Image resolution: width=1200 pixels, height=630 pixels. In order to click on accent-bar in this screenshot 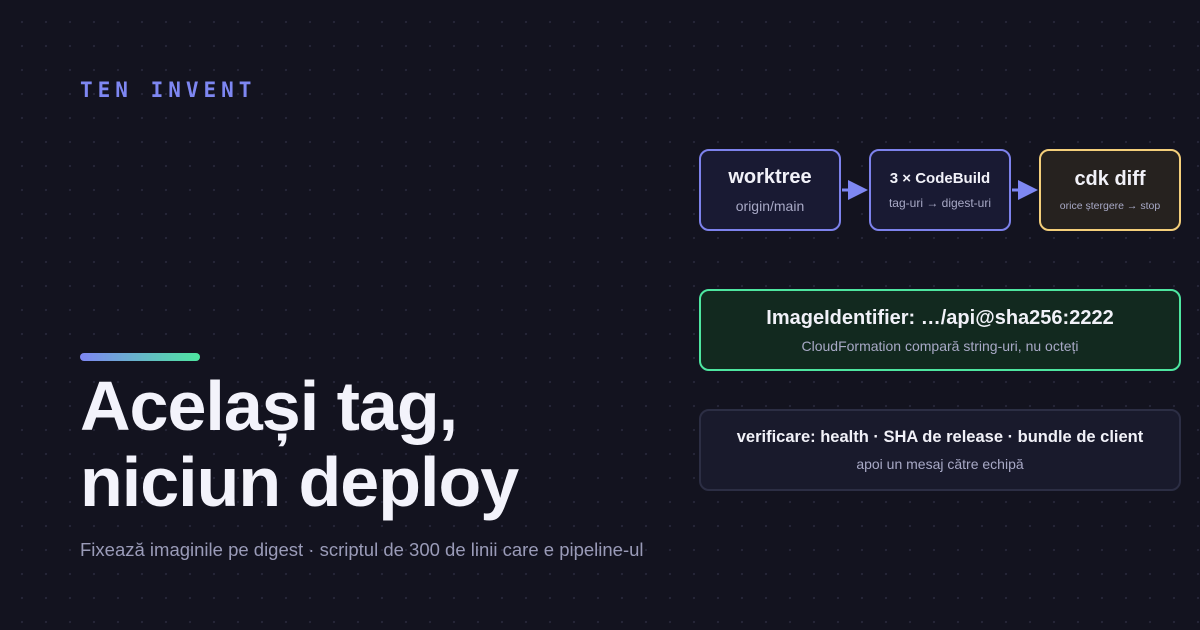, I will do `click(140, 357)`.